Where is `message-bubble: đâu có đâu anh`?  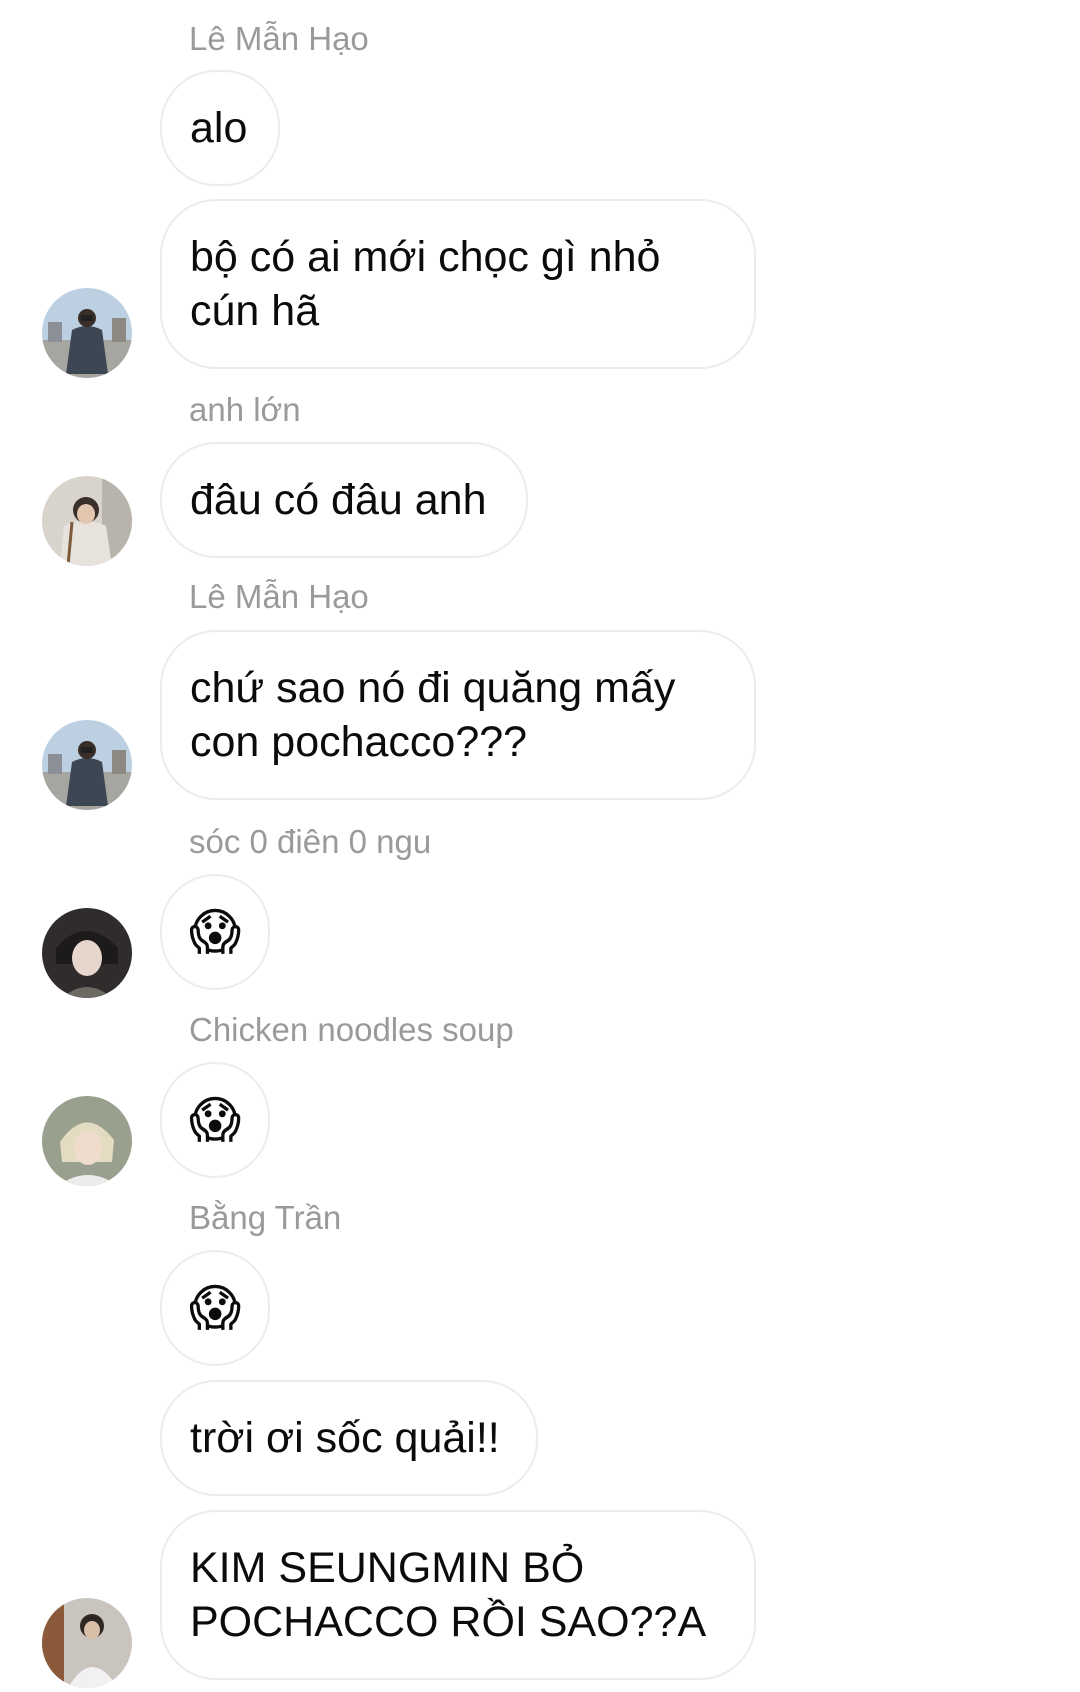 message-bubble: đâu có đâu anh is located at coordinates (344, 500).